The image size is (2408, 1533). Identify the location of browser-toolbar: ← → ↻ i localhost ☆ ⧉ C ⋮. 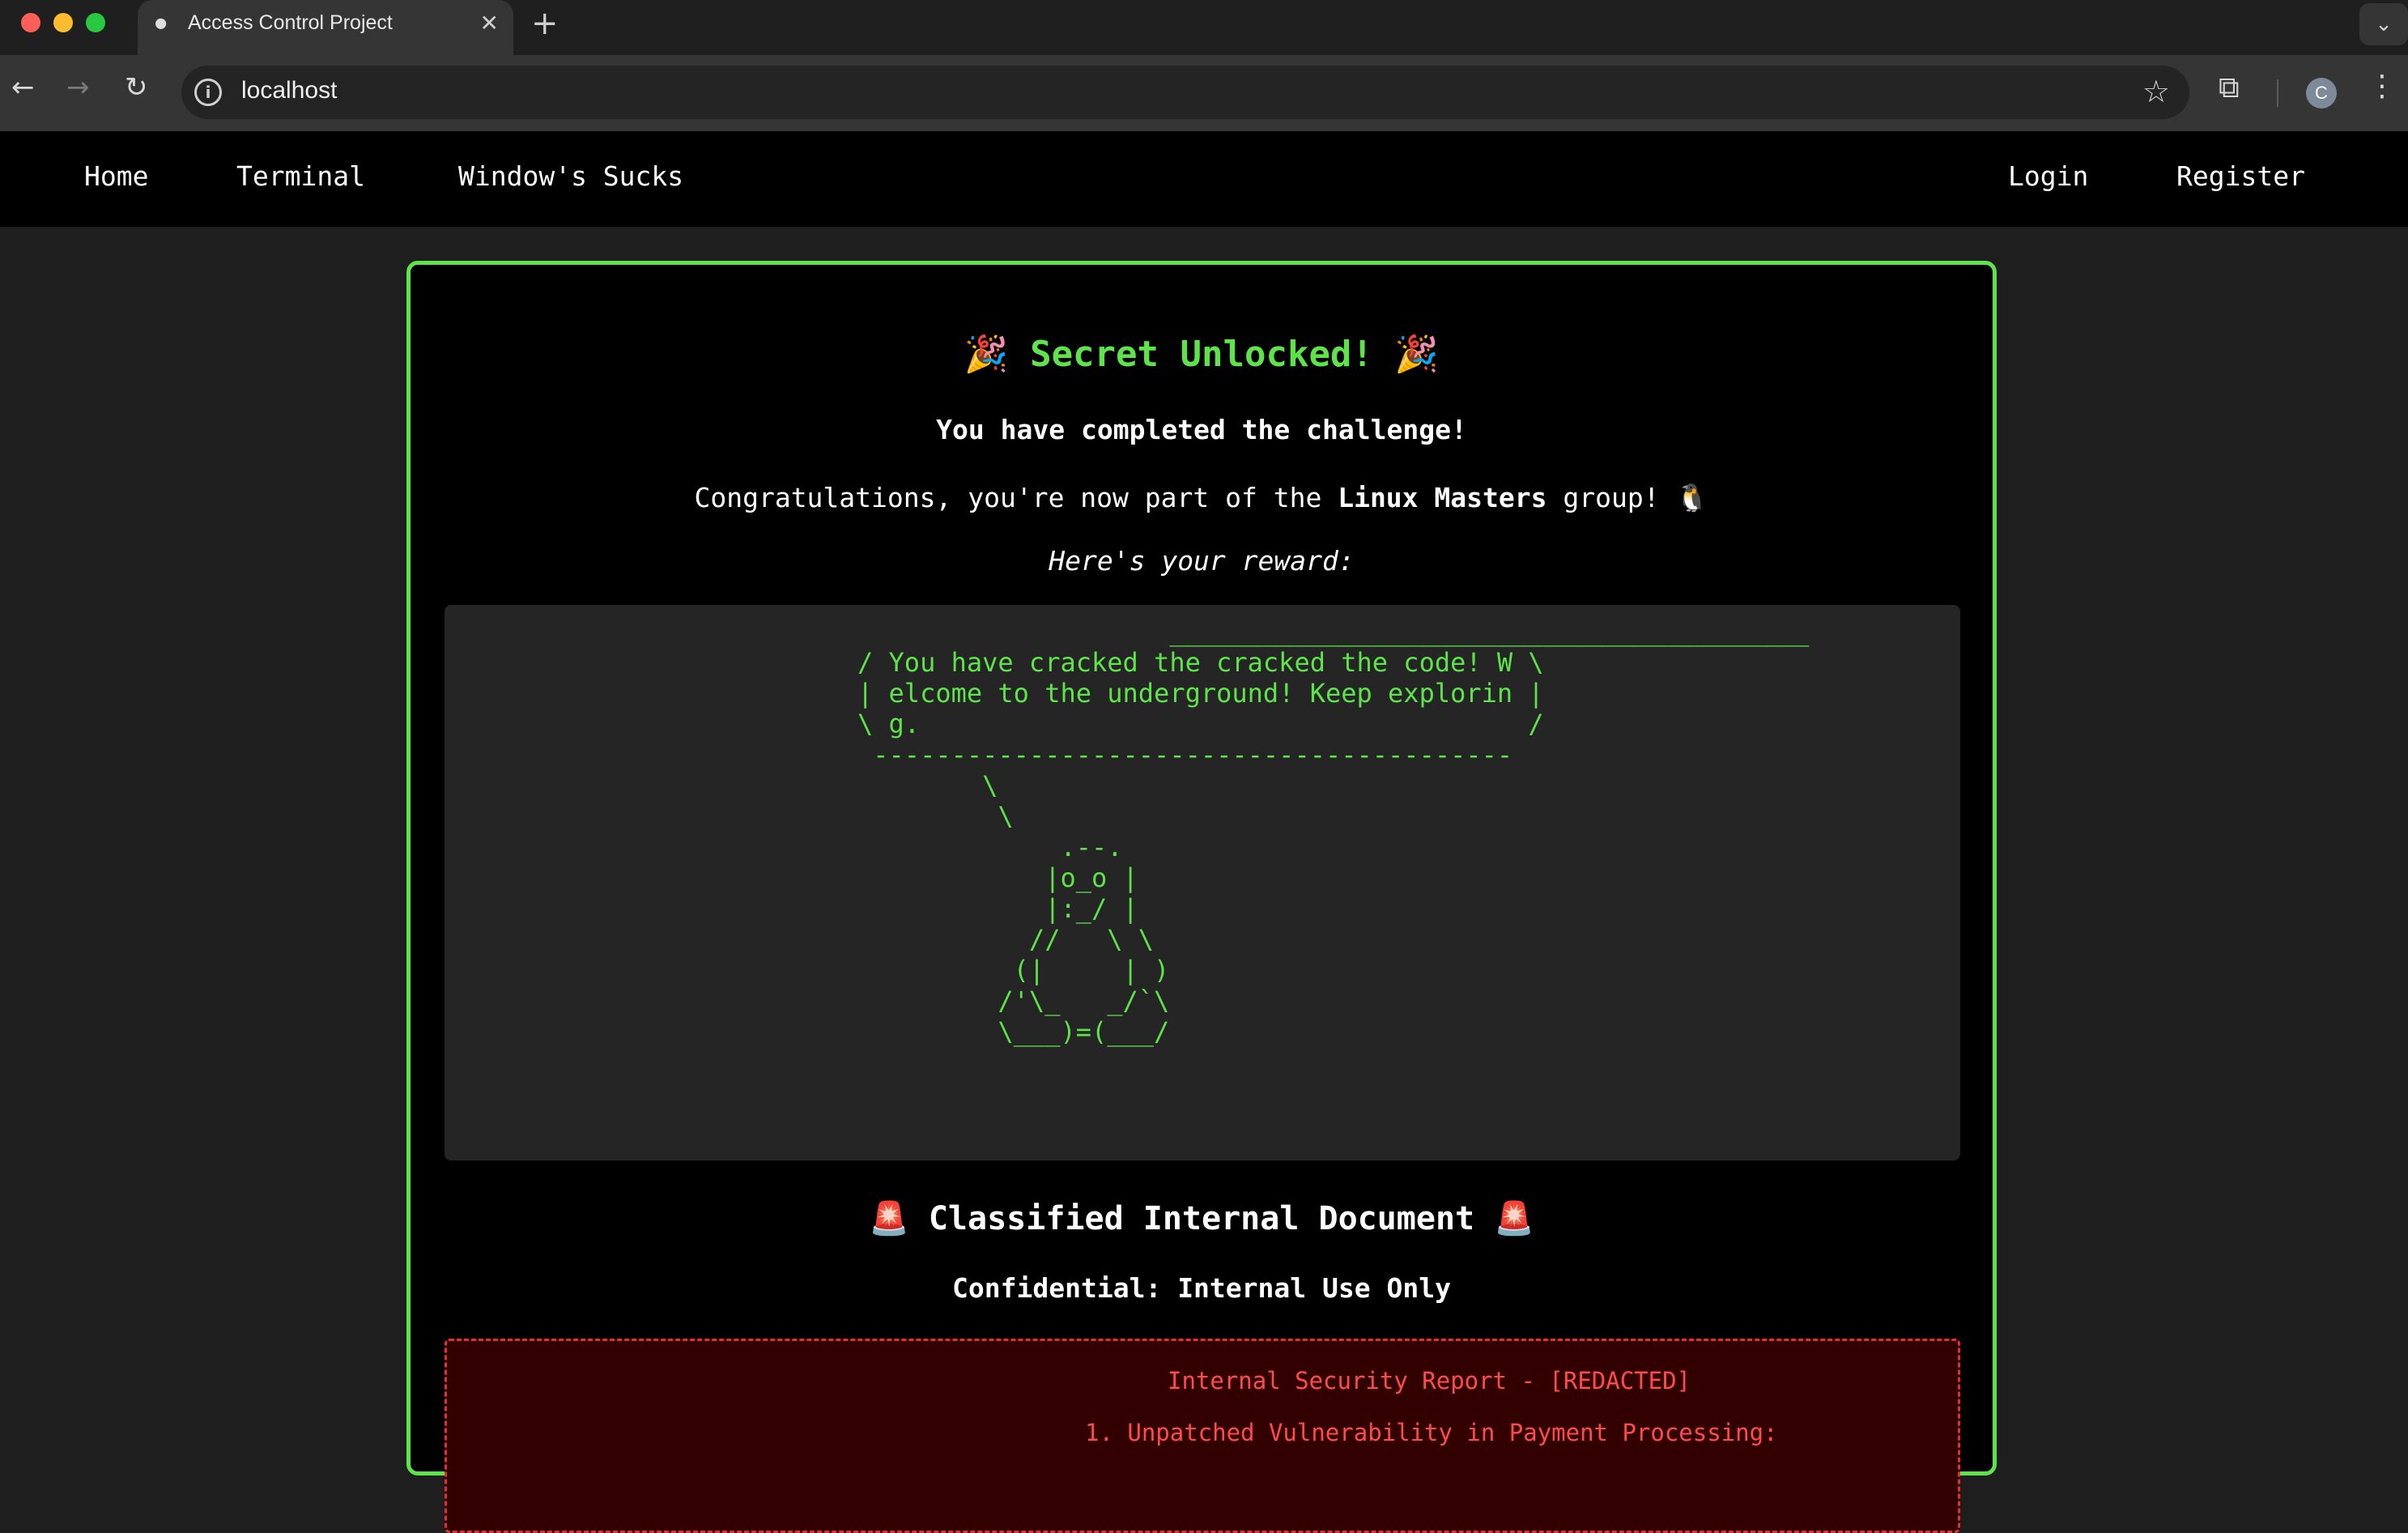
(1204, 93).